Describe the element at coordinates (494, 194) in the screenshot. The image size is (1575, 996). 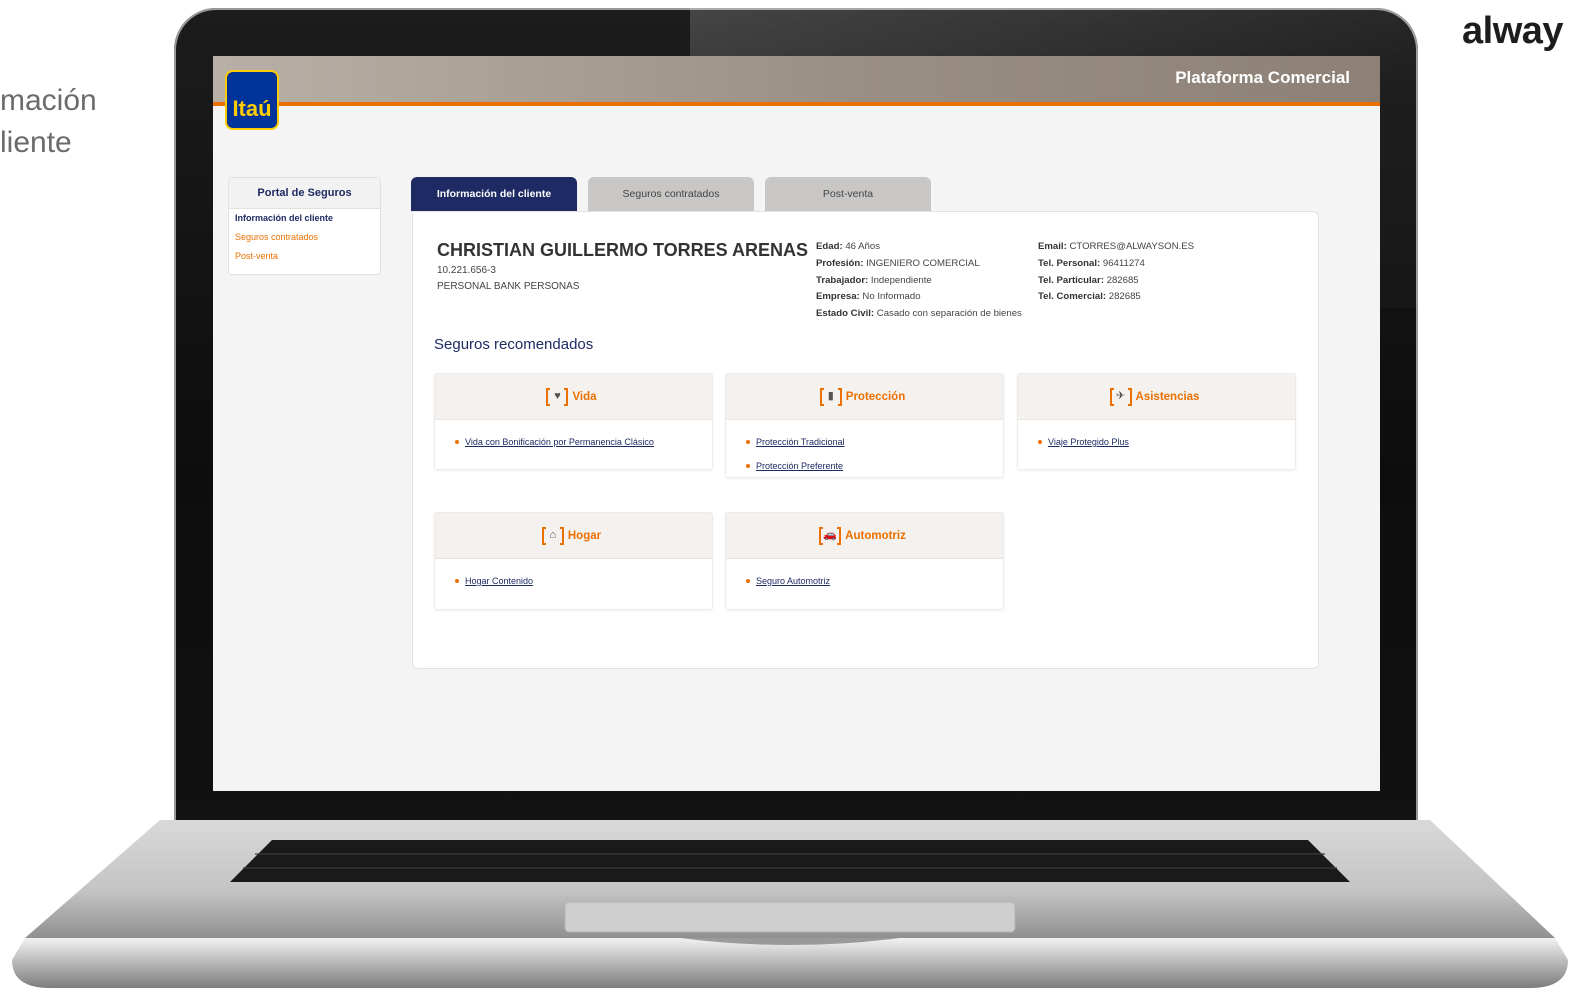
I see `tab-informacion-cliente: Información del cliente` at that location.